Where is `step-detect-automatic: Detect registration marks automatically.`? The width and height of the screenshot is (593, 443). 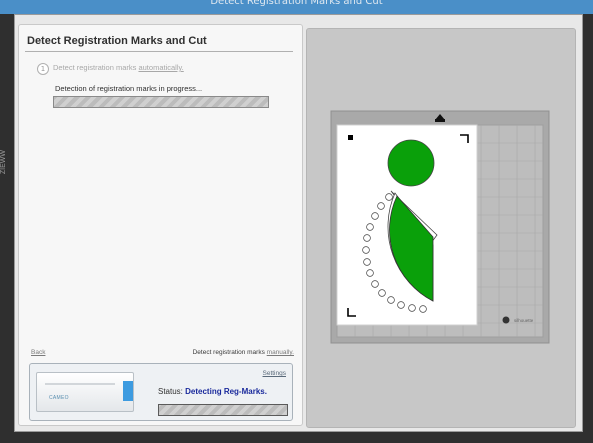
step-detect-automatic: Detect registration marks automatically. is located at coordinates (118, 67).